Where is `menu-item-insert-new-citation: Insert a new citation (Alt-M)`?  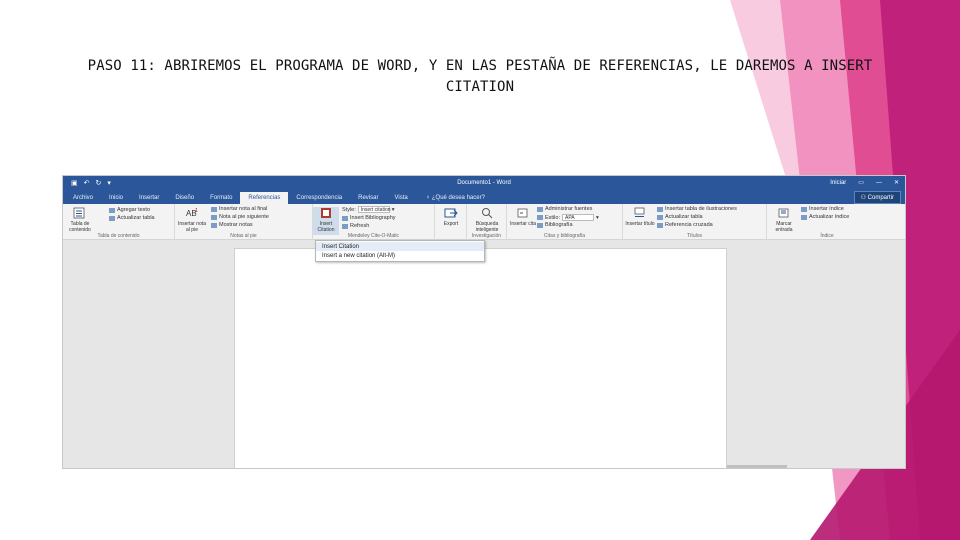
menu-item-insert-new-citation: Insert a new citation (Alt-M) is located at coordinates (400, 255).